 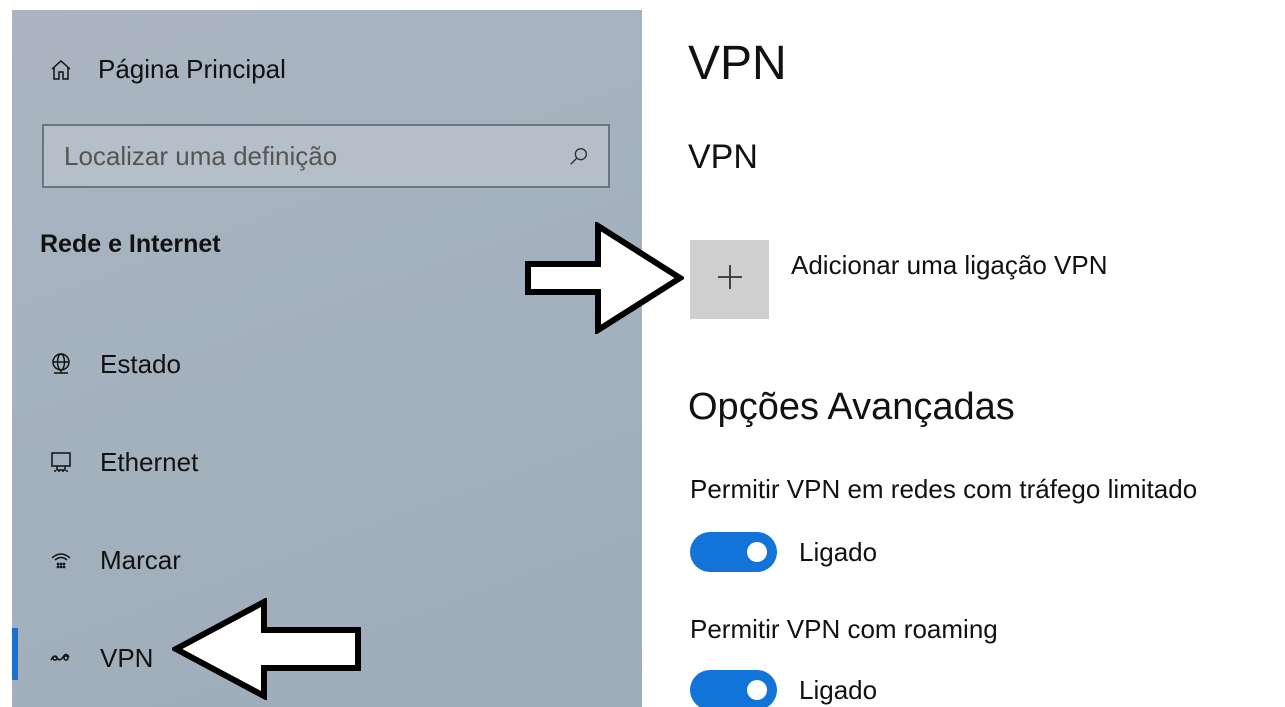 What do you see at coordinates (61, 658) in the screenshot?
I see `vpn-icon` at bounding box center [61, 658].